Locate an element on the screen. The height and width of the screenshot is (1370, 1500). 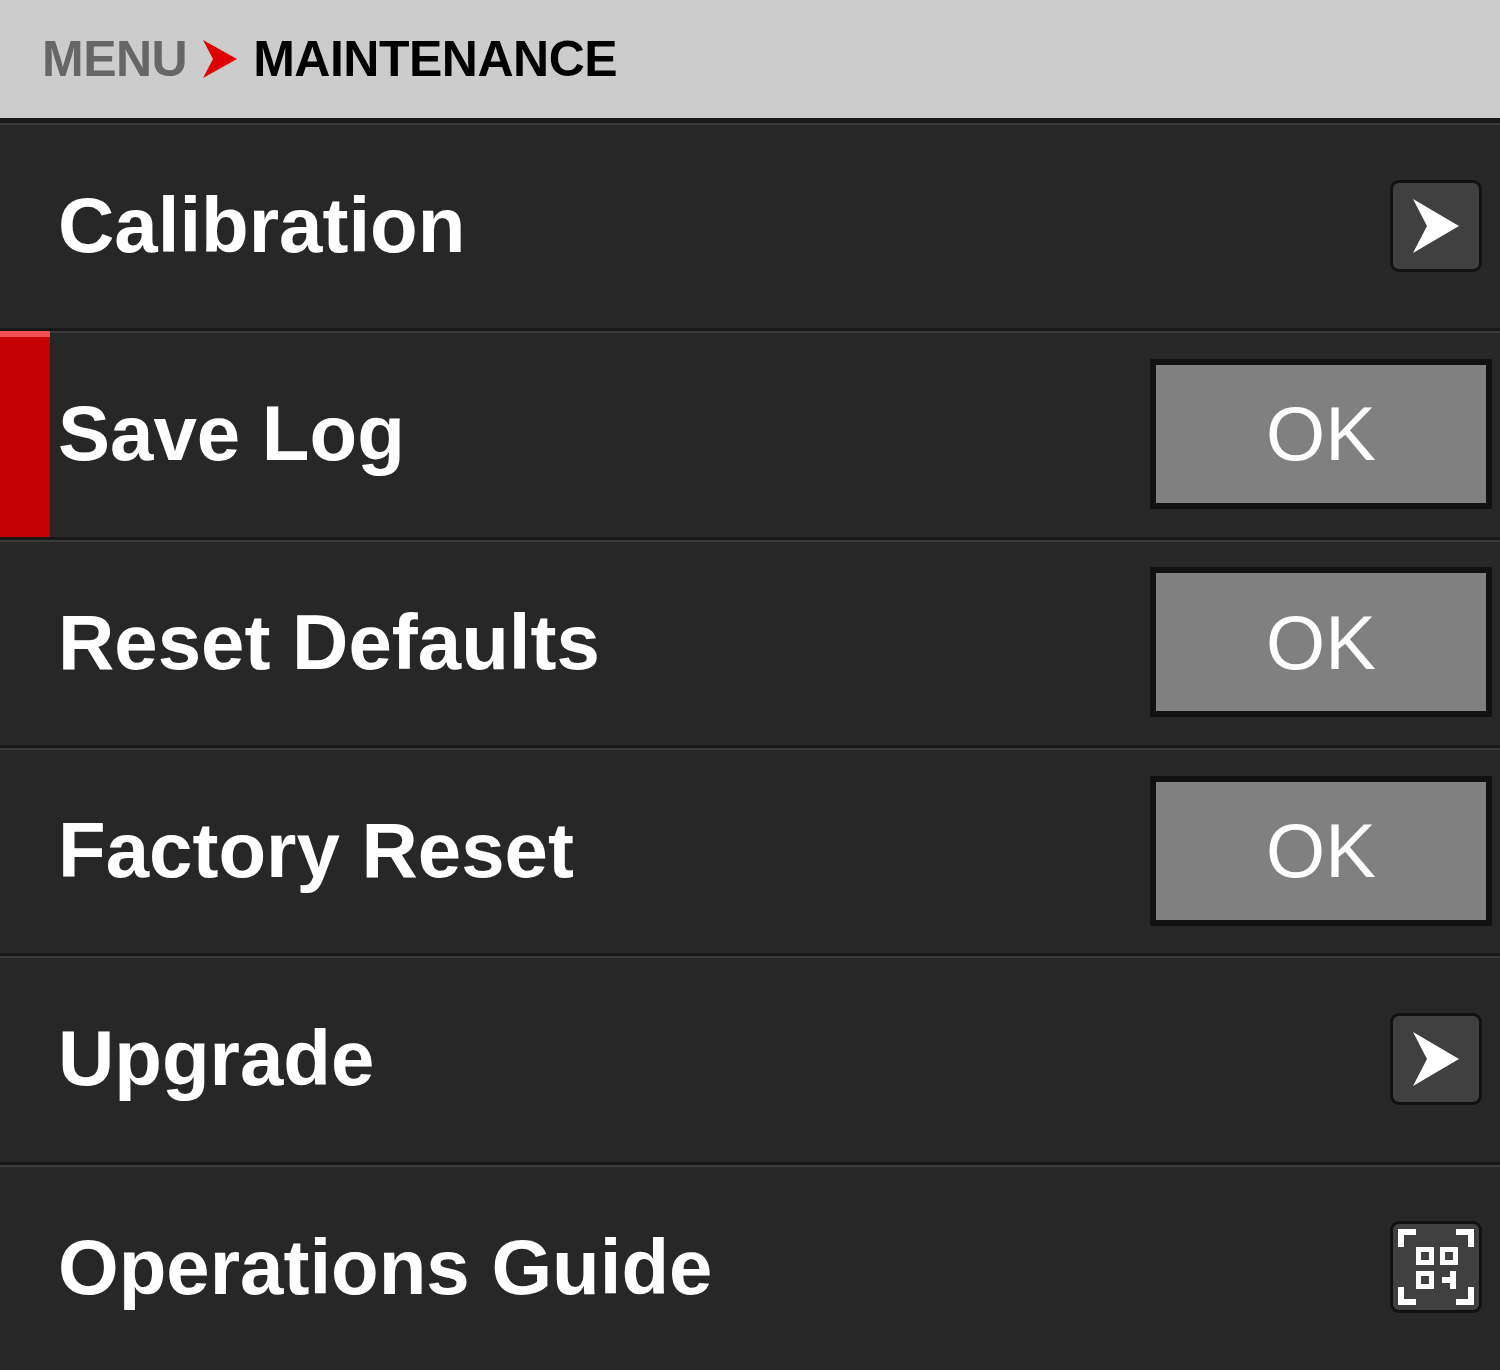
breadcrumb-parent: MENU is located at coordinates (115, 59).